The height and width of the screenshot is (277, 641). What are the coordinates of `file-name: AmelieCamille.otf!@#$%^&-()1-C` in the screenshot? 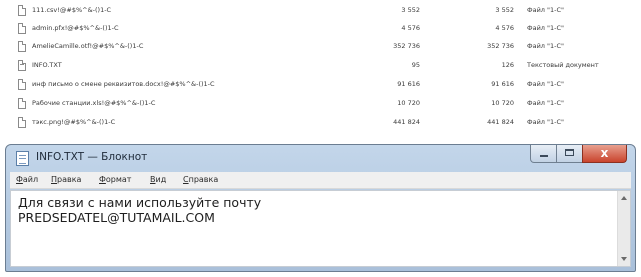 It's located at (88, 46).